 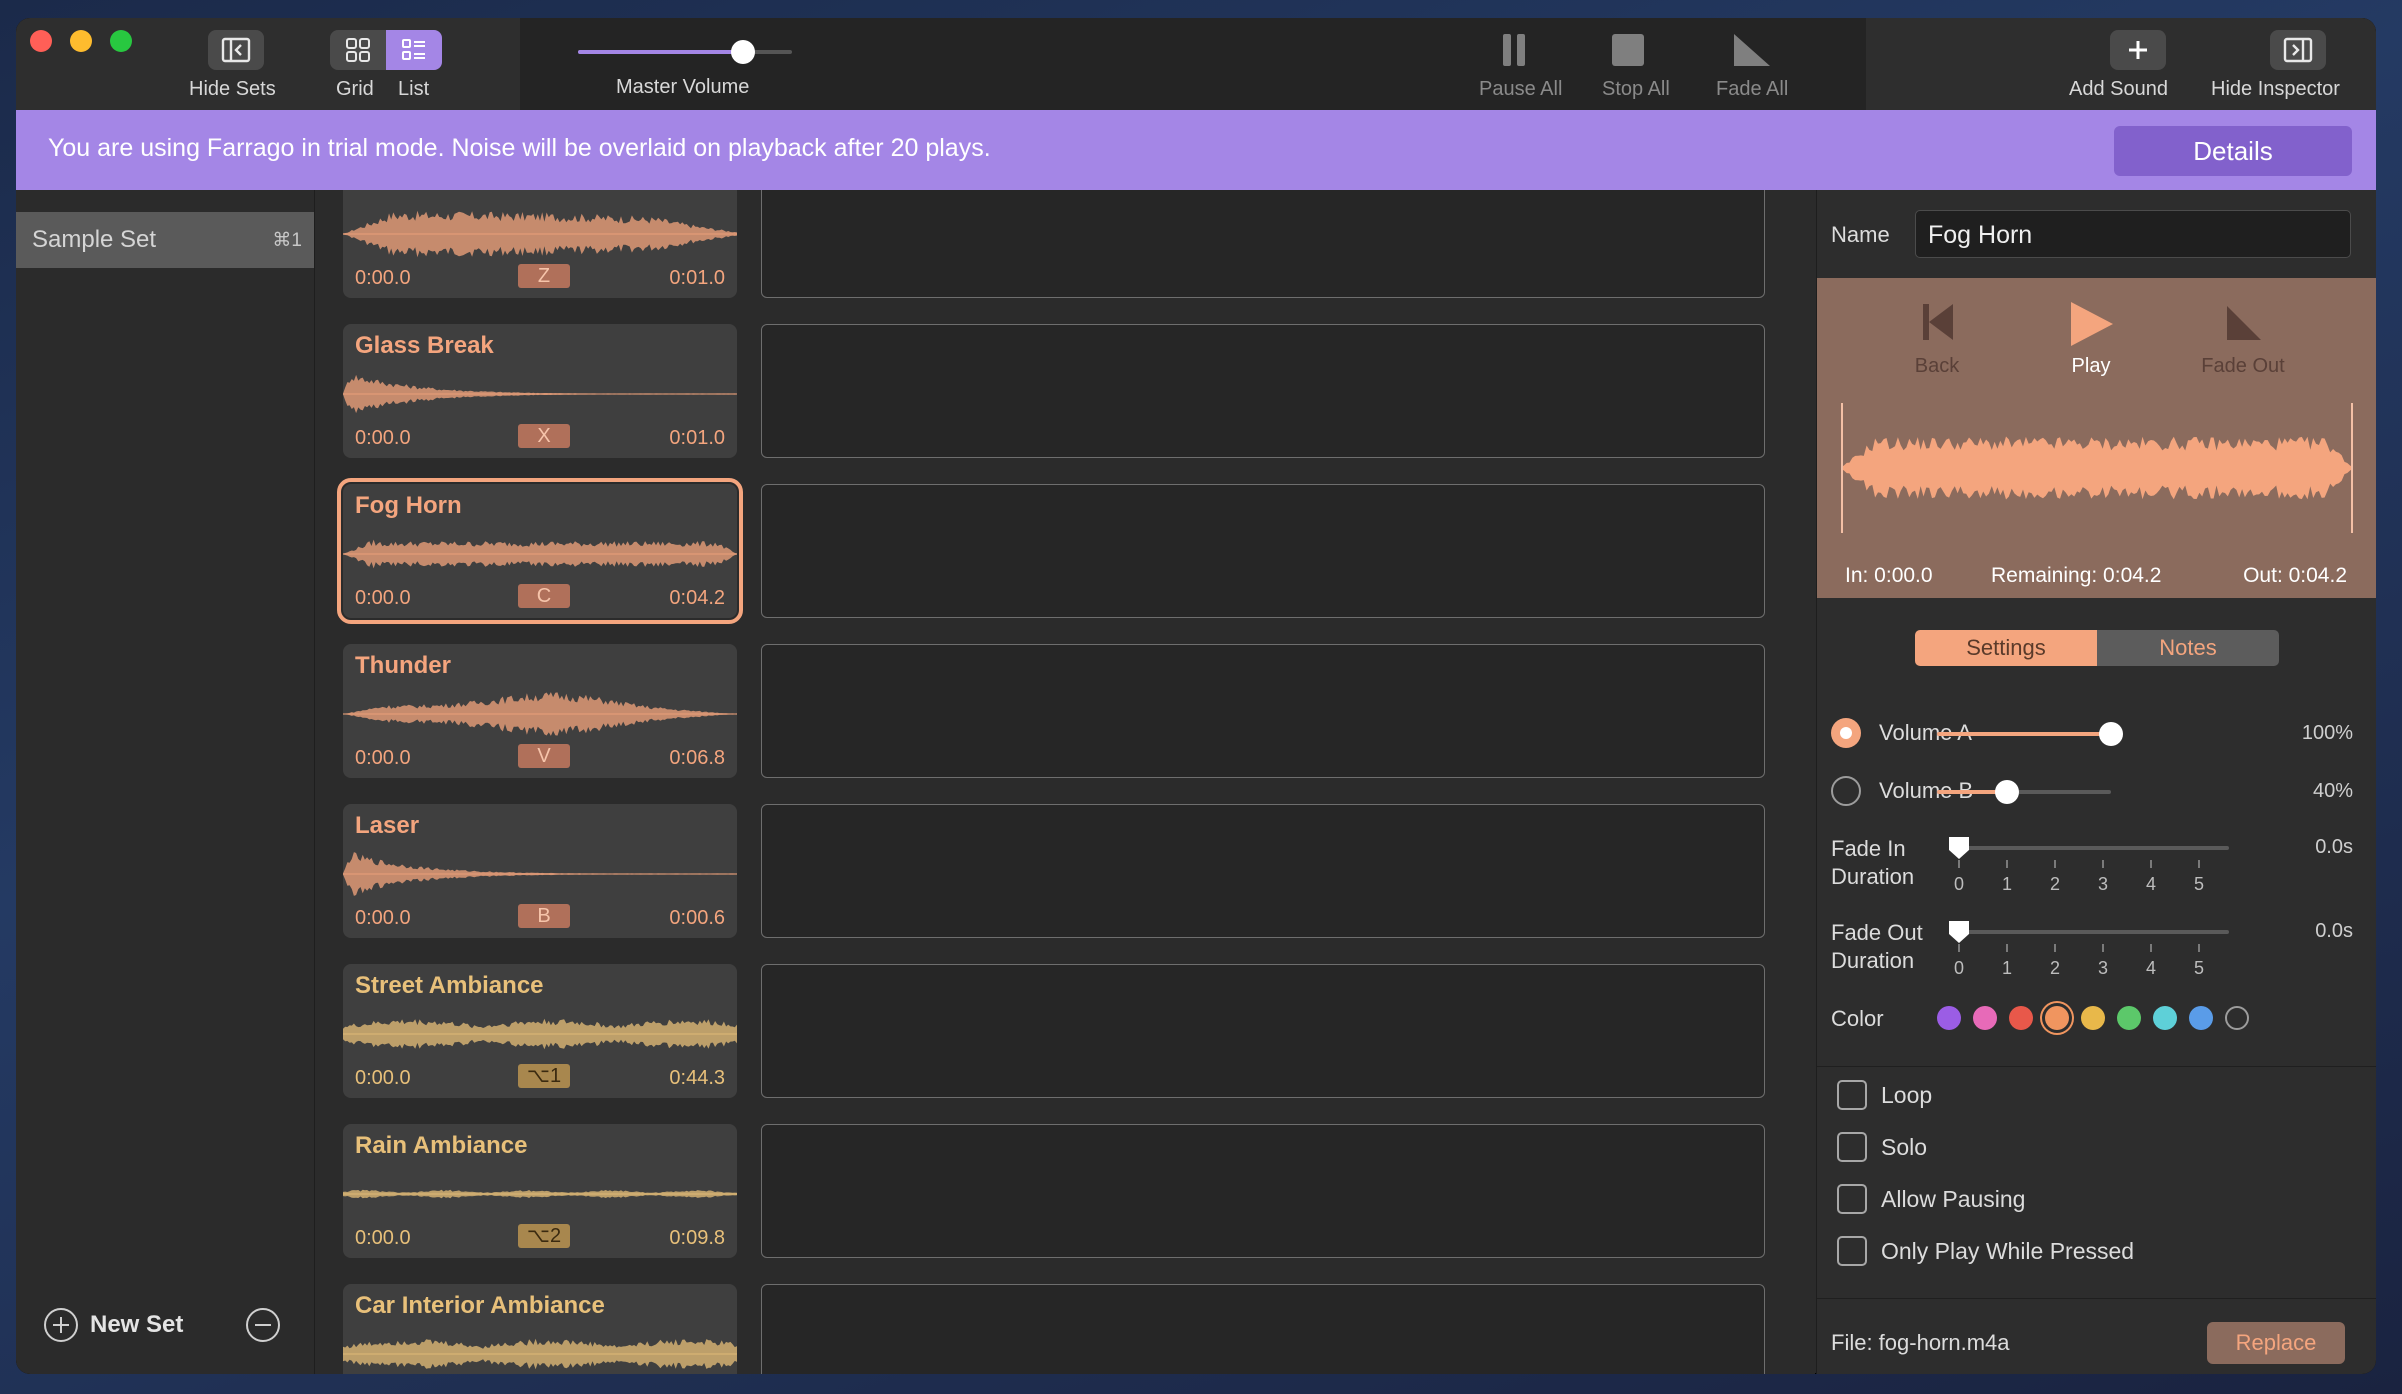 I want to click on allow-pausing-label: Allow Pausing, so click(x=1953, y=1199).